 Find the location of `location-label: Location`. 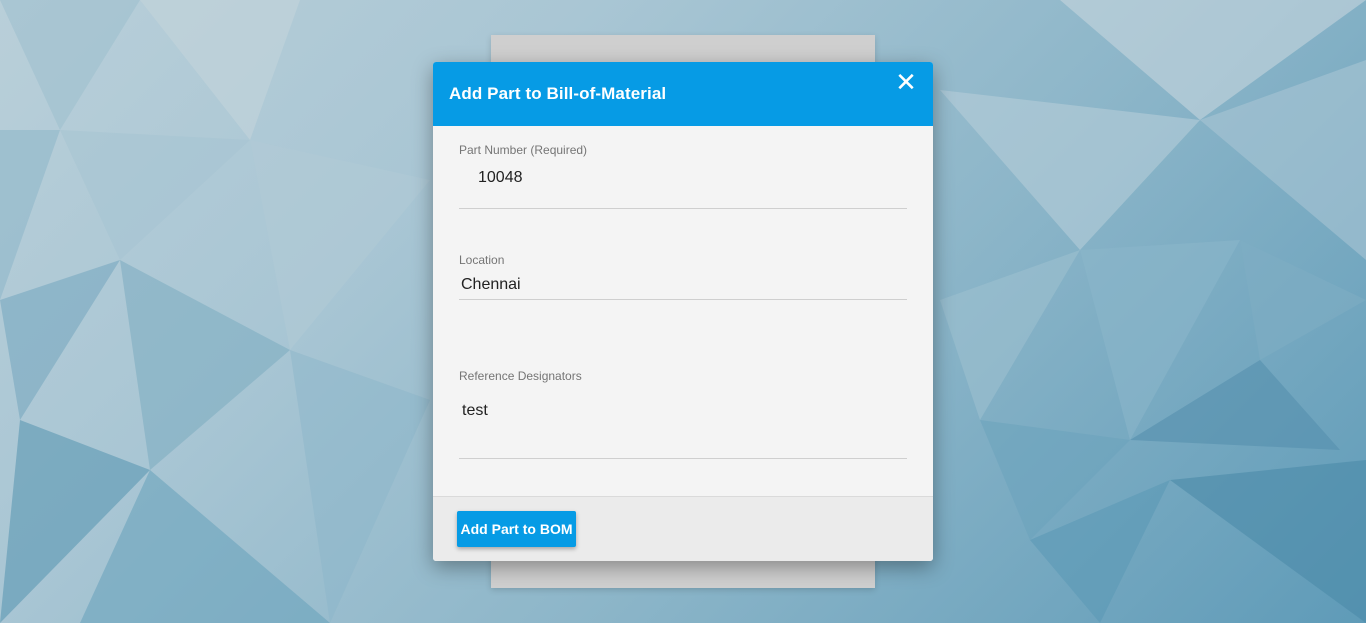

location-label: Location is located at coordinates (482, 260).